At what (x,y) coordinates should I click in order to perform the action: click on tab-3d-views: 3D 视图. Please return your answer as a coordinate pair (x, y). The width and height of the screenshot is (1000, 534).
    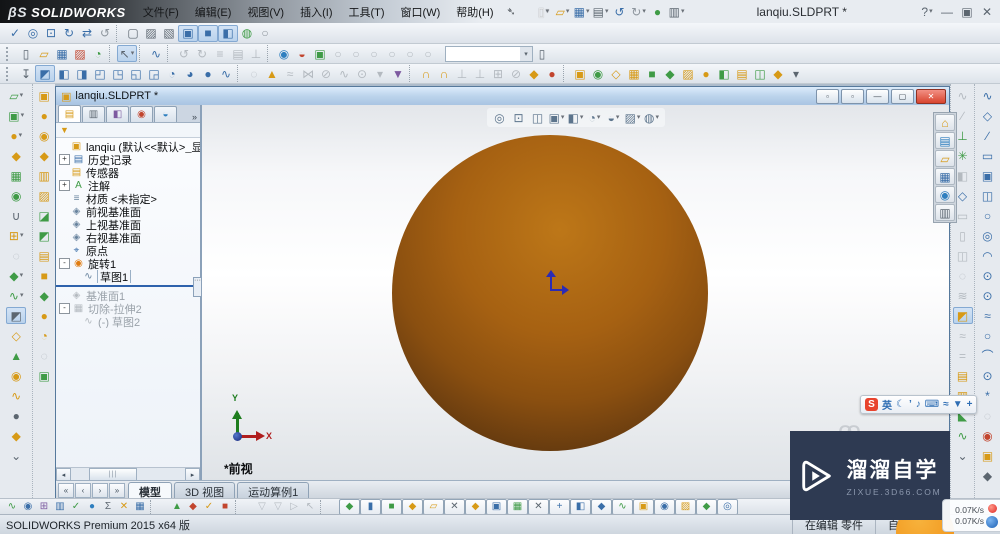
    Looking at the image, I should click on (205, 490).